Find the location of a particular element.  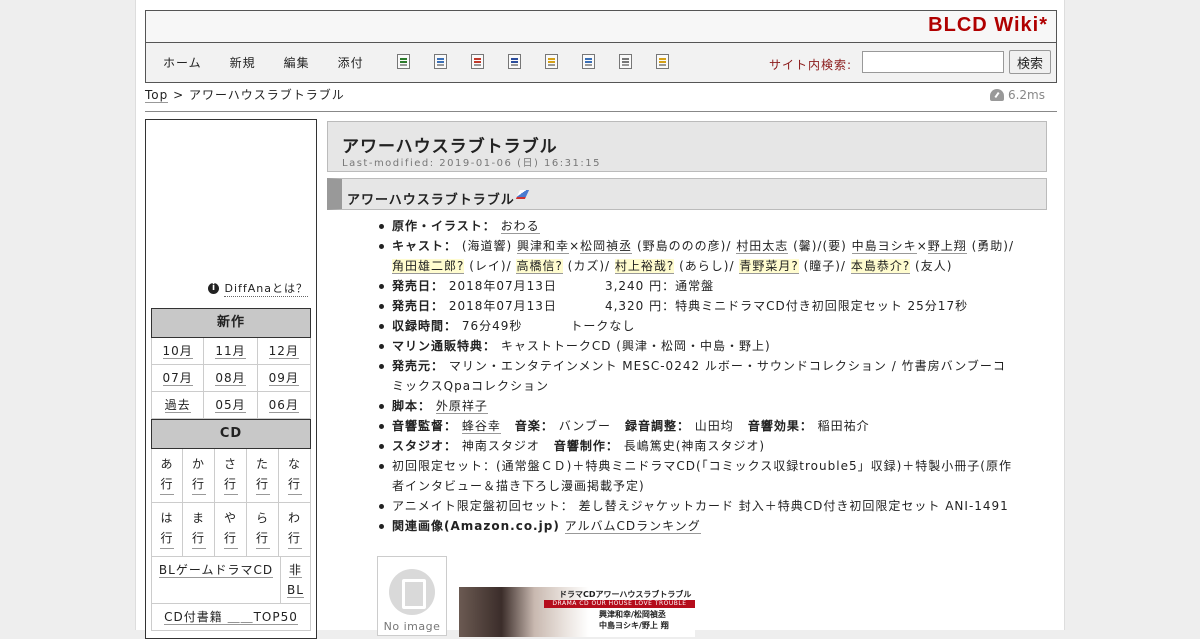

sidebar-kana-link: た行 is located at coordinates (262, 474).